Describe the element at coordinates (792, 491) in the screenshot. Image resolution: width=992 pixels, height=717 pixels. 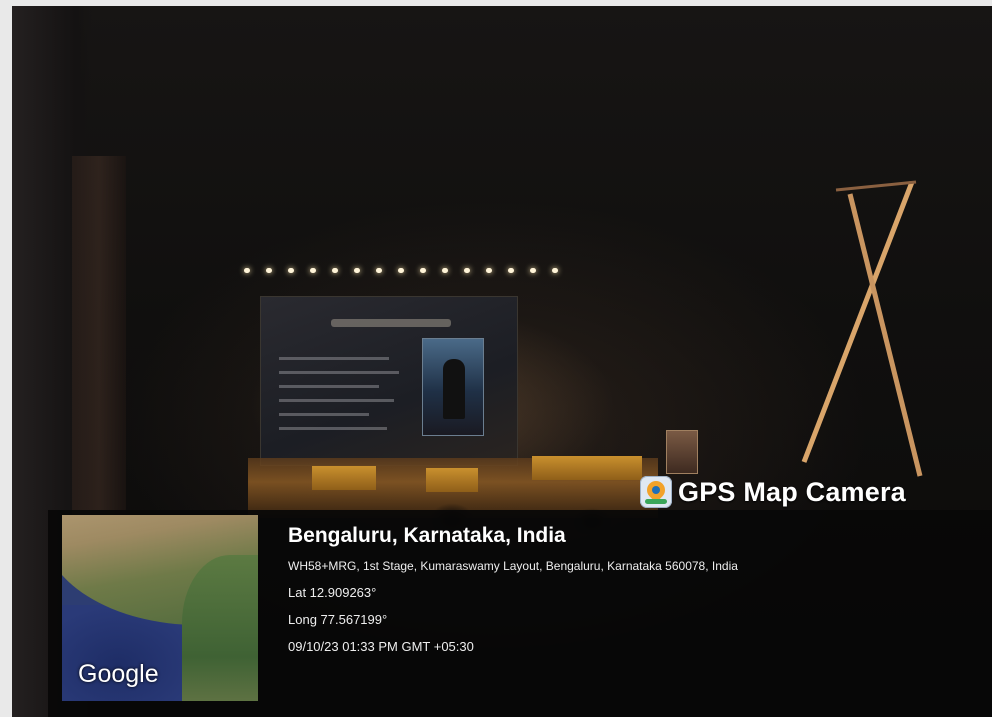
I see `watermark-brand-label: GPS Map Camera` at that location.